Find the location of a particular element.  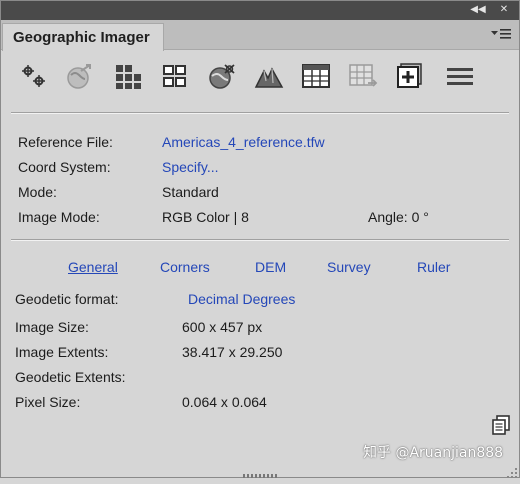

collapse-panel-icon: ◀◀ is located at coordinates (478, 10).